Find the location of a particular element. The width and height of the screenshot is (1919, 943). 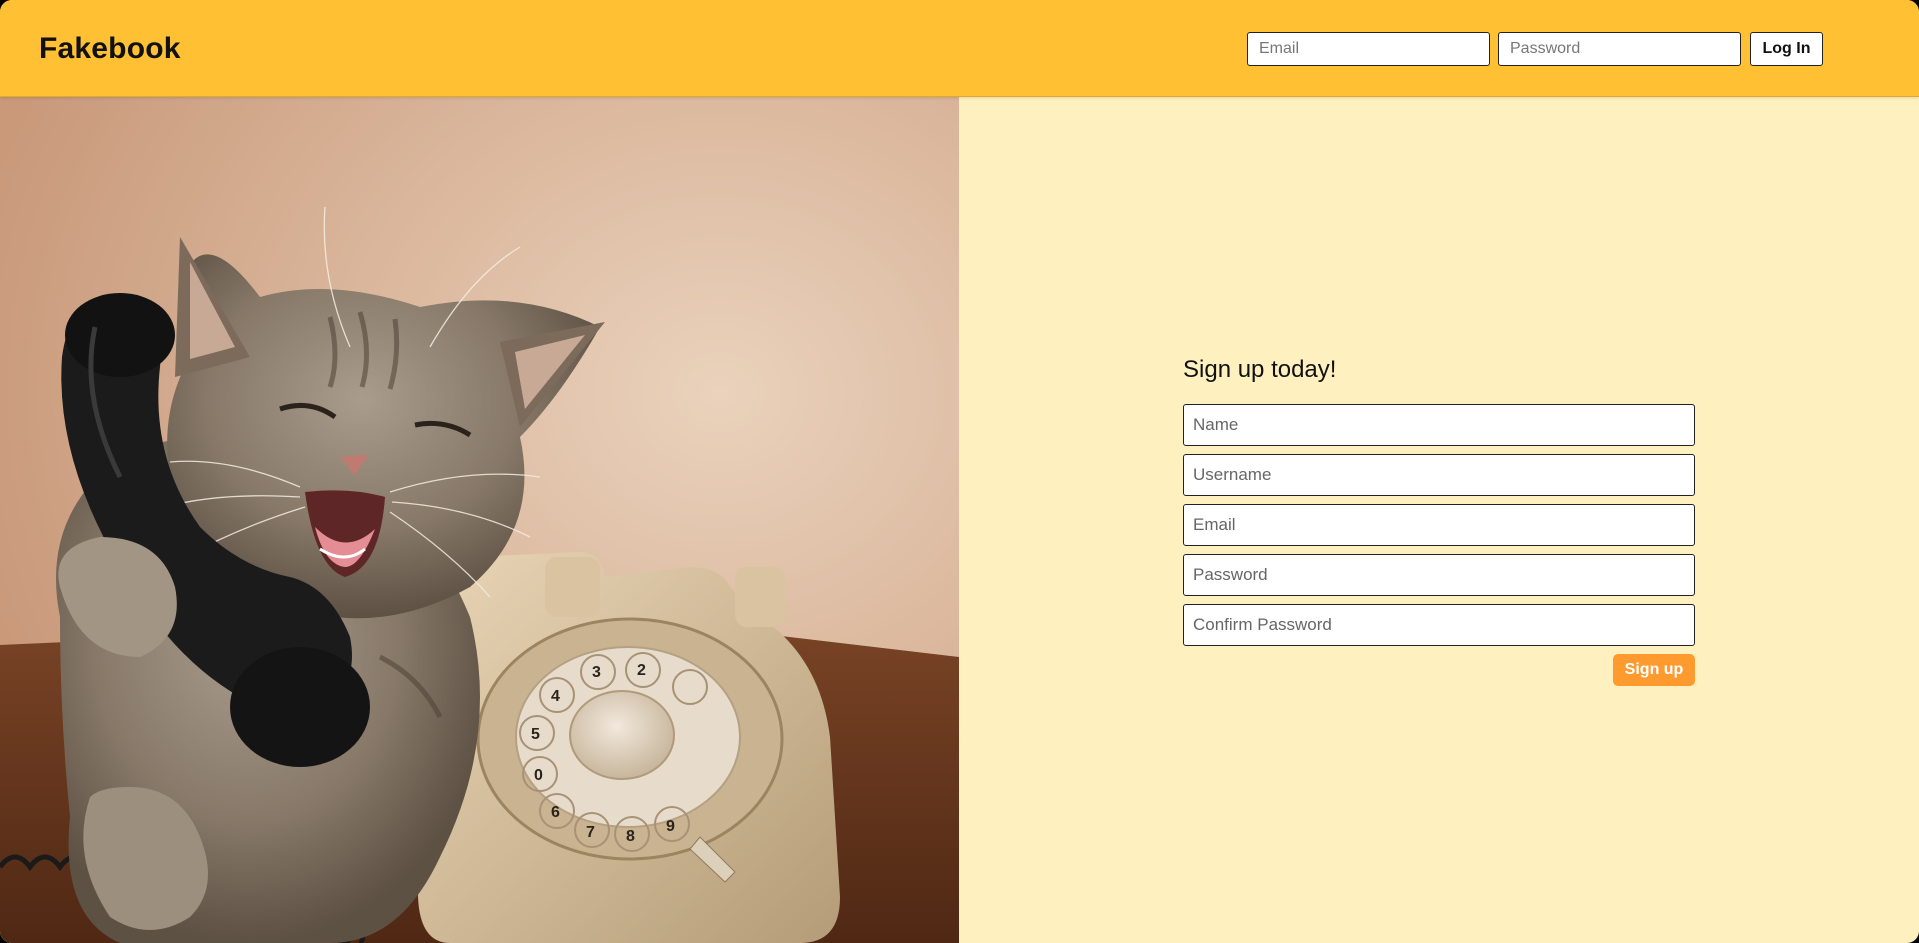

svg-text: 8 is located at coordinates (630, 836).